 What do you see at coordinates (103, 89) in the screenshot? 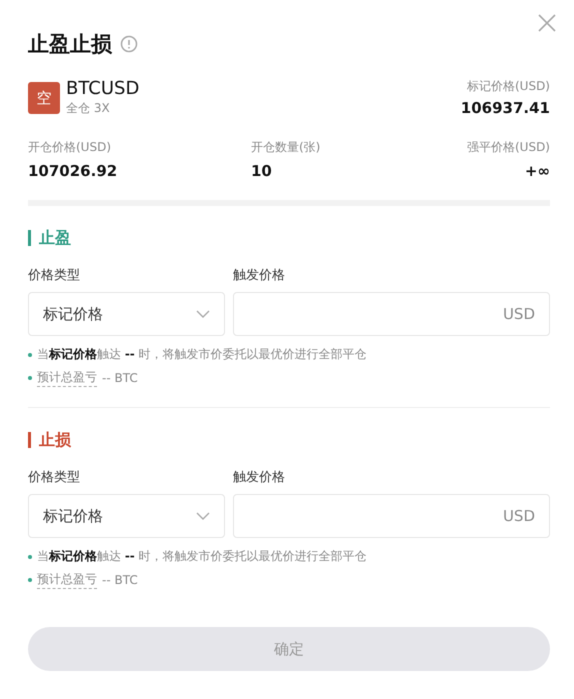
I see `symbol-text: BTCUSD` at bounding box center [103, 89].